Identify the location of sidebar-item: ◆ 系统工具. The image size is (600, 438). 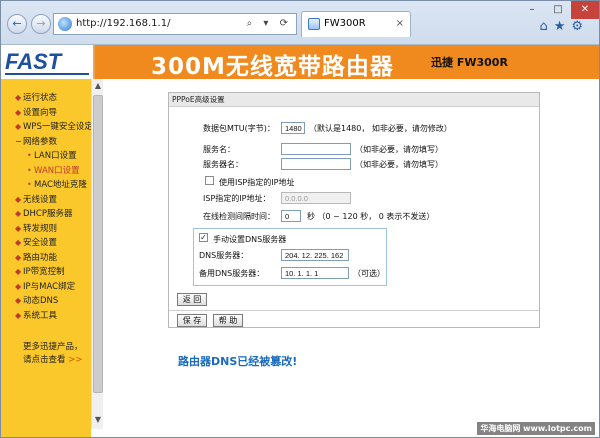
(46, 316).